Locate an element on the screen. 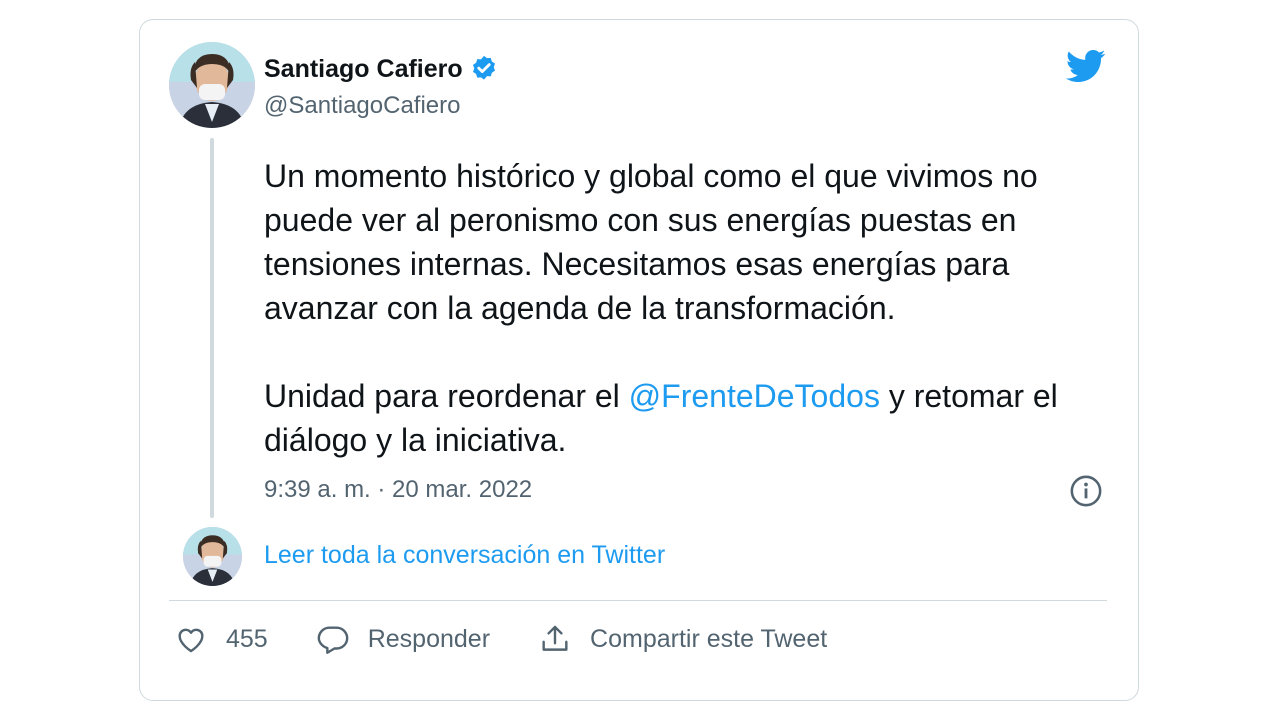  read-conversation-link: Leer toda la conversación en Twitter is located at coordinates (464, 555).